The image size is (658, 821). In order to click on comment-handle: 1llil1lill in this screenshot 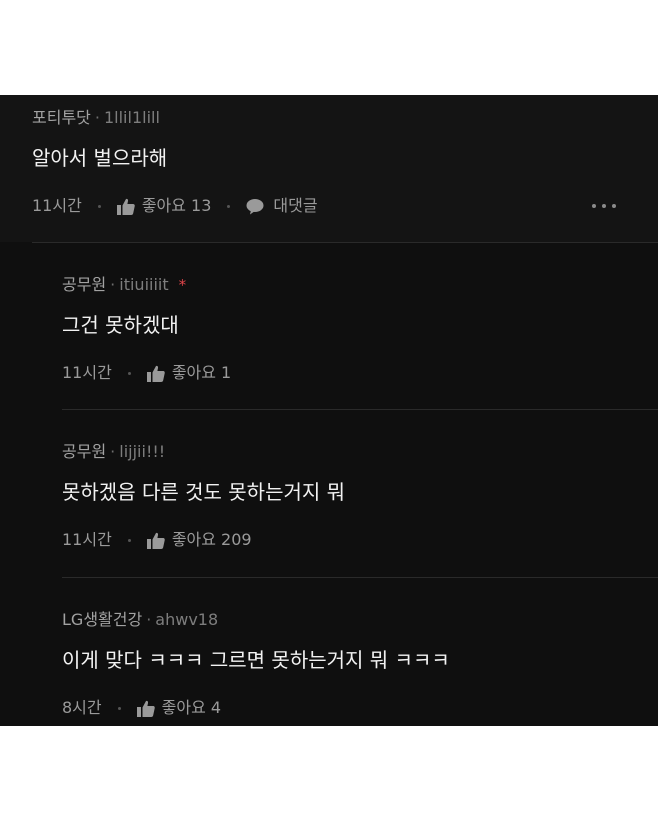, I will do `click(131, 117)`.